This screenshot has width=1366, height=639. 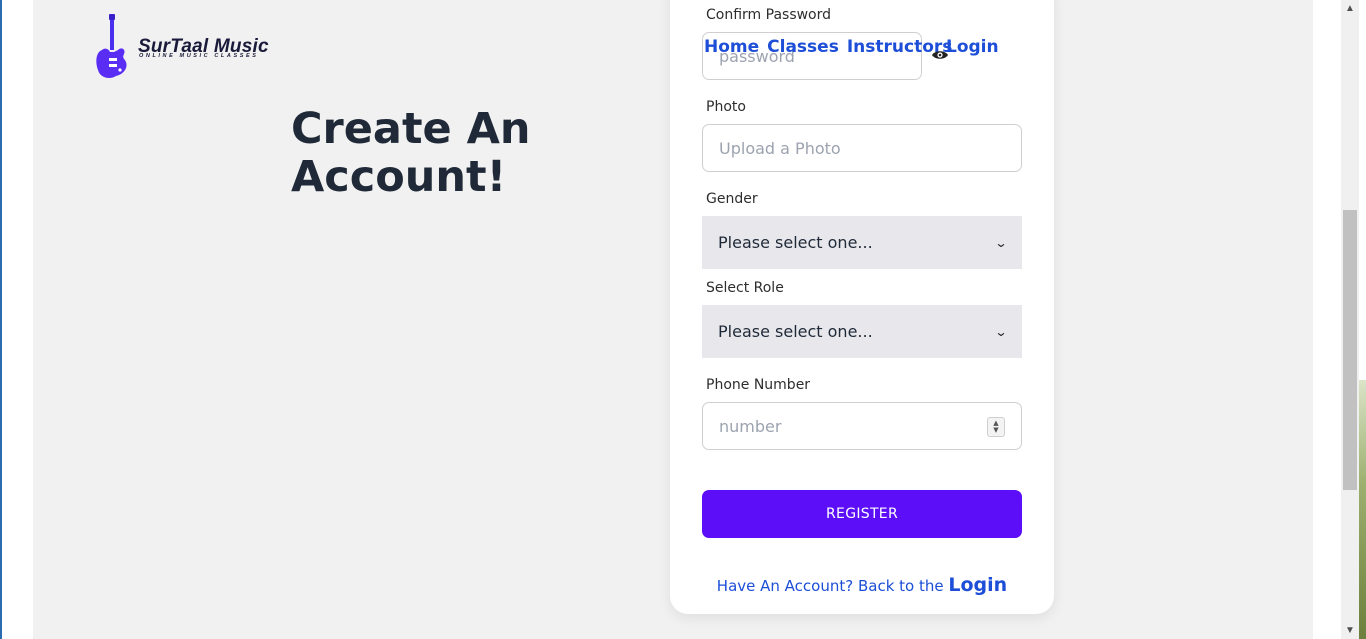 What do you see at coordinates (862, 426) in the screenshot?
I see `phone-number-field: number ▲ ▼` at bounding box center [862, 426].